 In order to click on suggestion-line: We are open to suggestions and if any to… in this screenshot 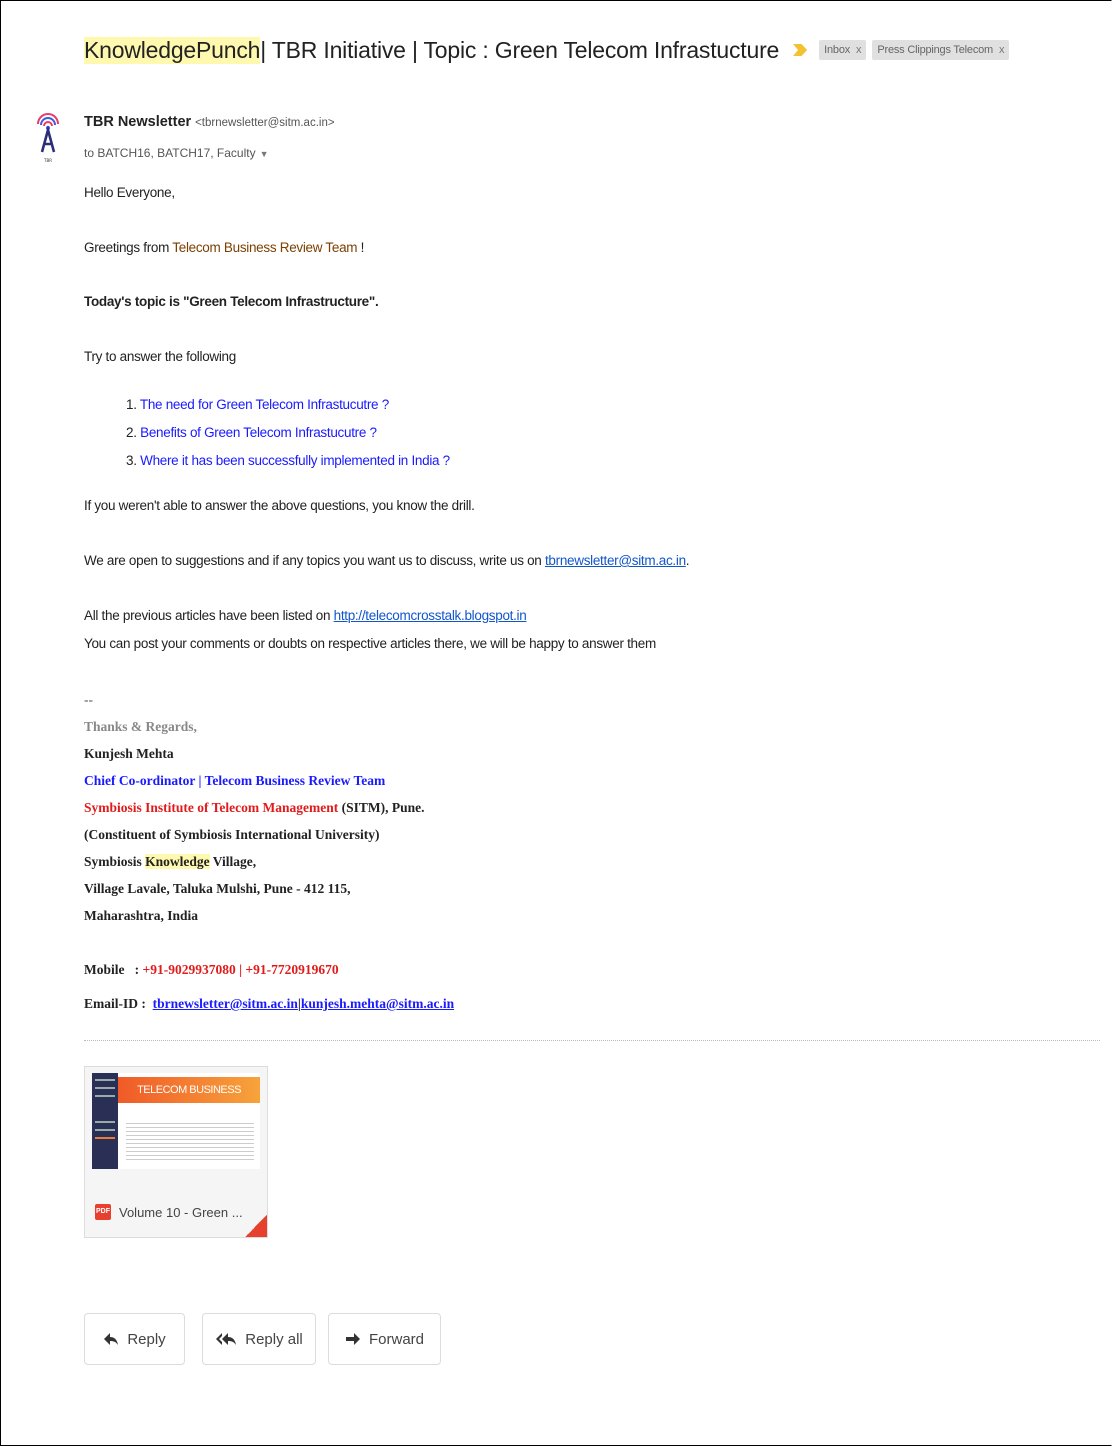, I will do `click(387, 560)`.